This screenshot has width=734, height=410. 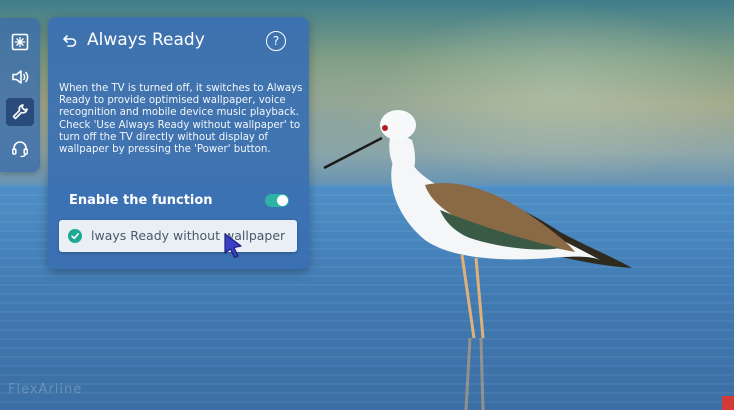 I want to click on checkmark-icon, so click(x=75, y=236).